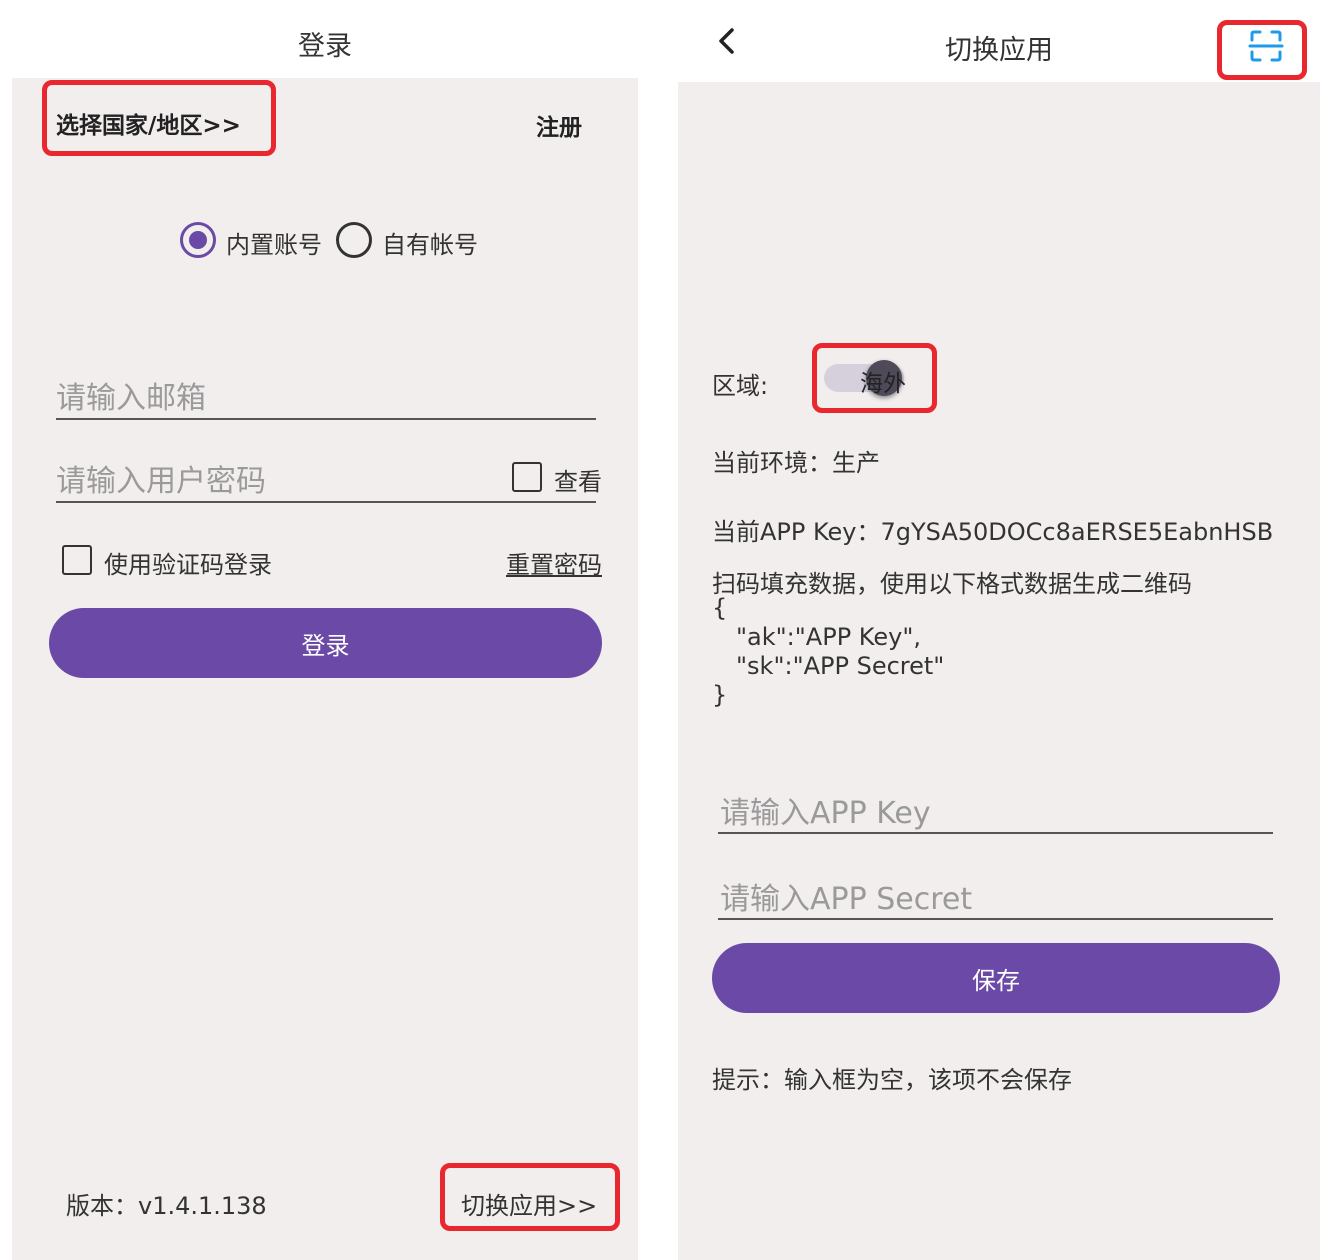  What do you see at coordinates (995, 833) in the screenshot?
I see `app-key-underline` at bounding box center [995, 833].